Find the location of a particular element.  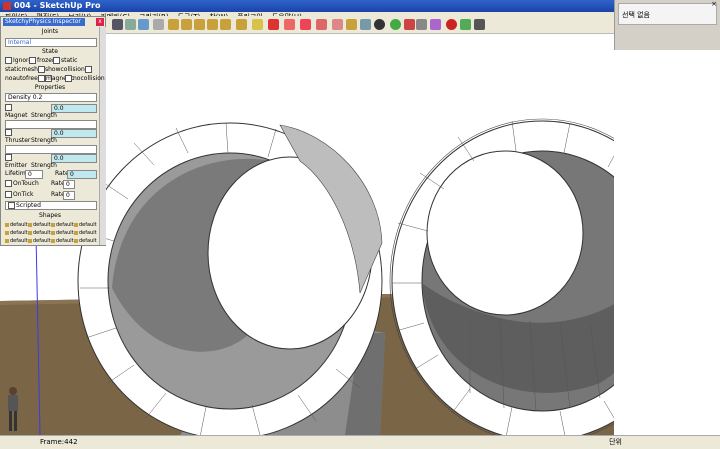

showcollision-label: showcollision is located at coordinates (65, 69).